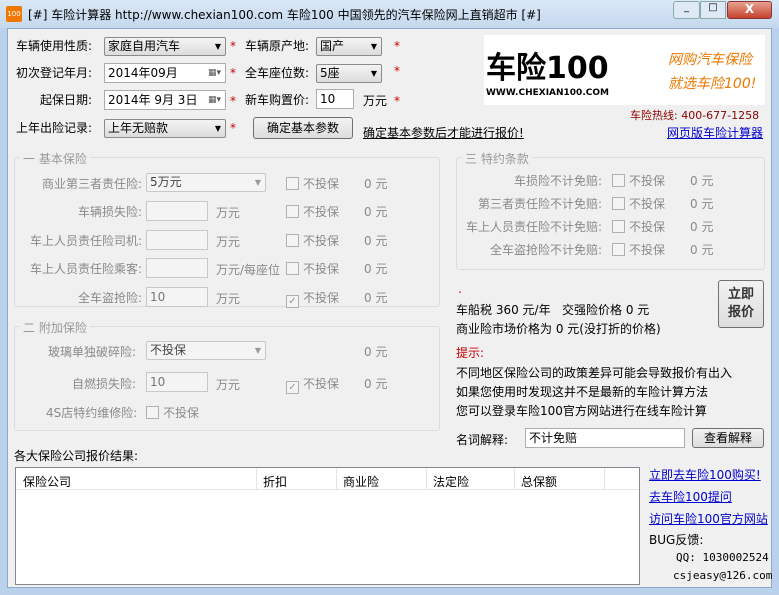 This screenshot has width=779, height=595. What do you see at coordinates (303, 128) in the screenshot?
I see `confirm-params-button: 确定基本参数` at bounding box center [303, 128].